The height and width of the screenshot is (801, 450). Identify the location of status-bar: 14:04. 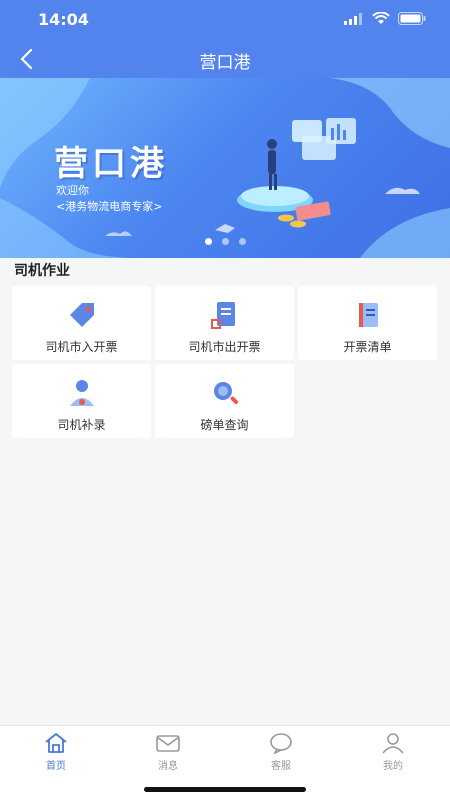
(225, 20).